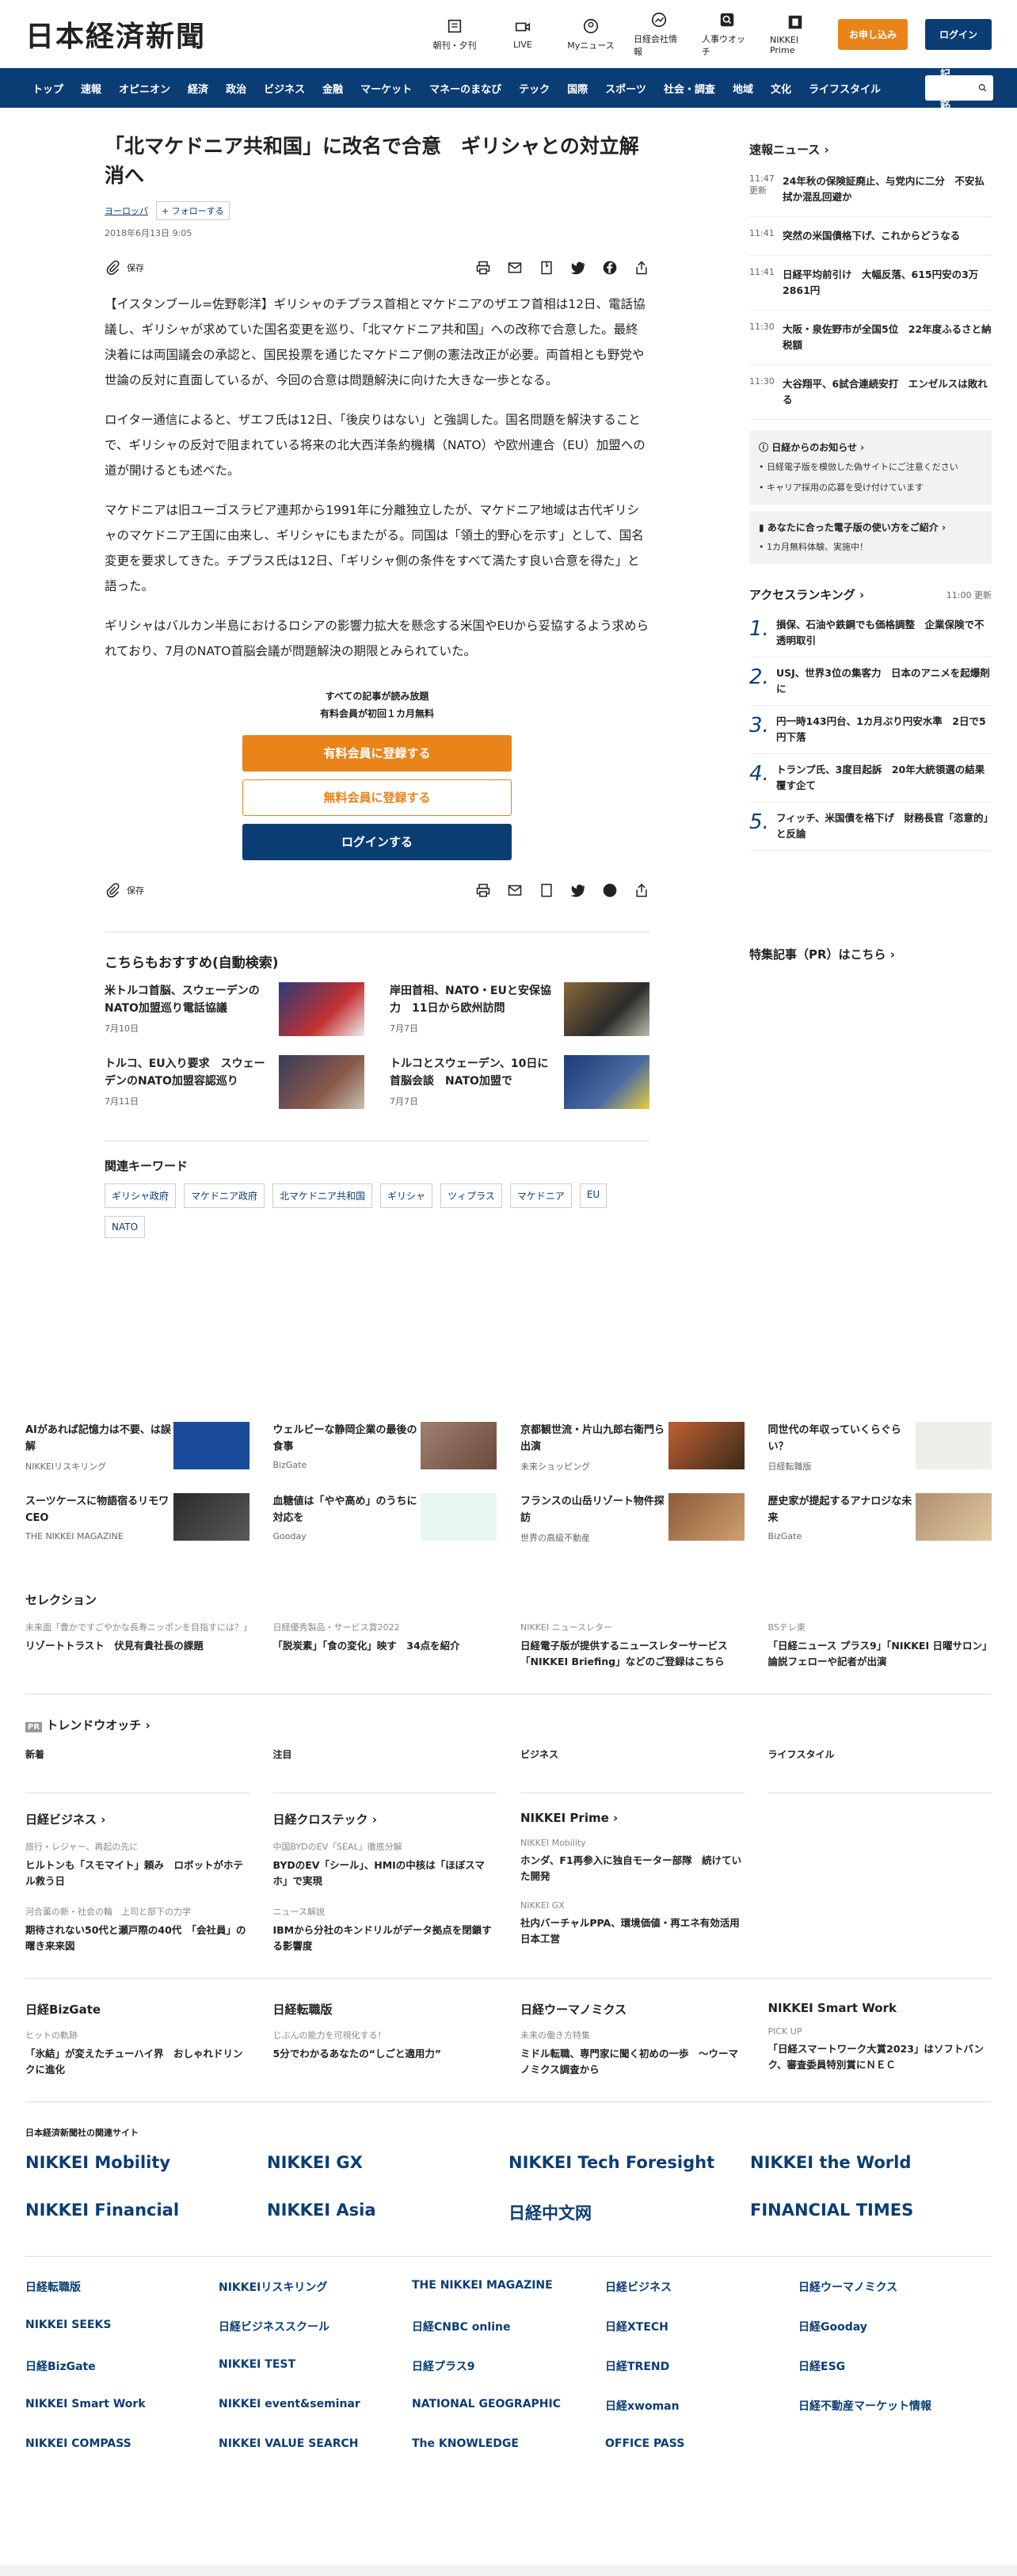 This screenshot has height=2576, width=1017. What do you see at coordinates (781, 88) in the screenshot?
I see `nav-item: 文化` at bounding box center [781, 88].